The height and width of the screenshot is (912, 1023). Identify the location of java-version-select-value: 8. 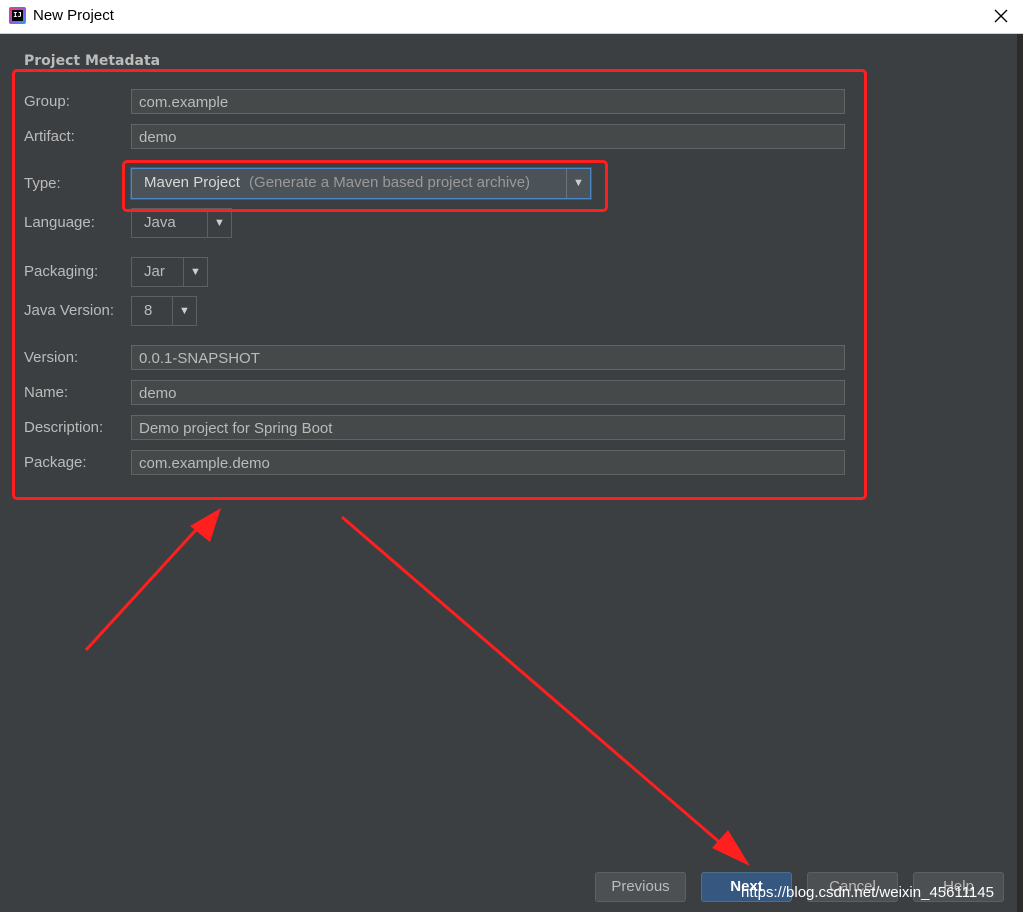
(148, 310).